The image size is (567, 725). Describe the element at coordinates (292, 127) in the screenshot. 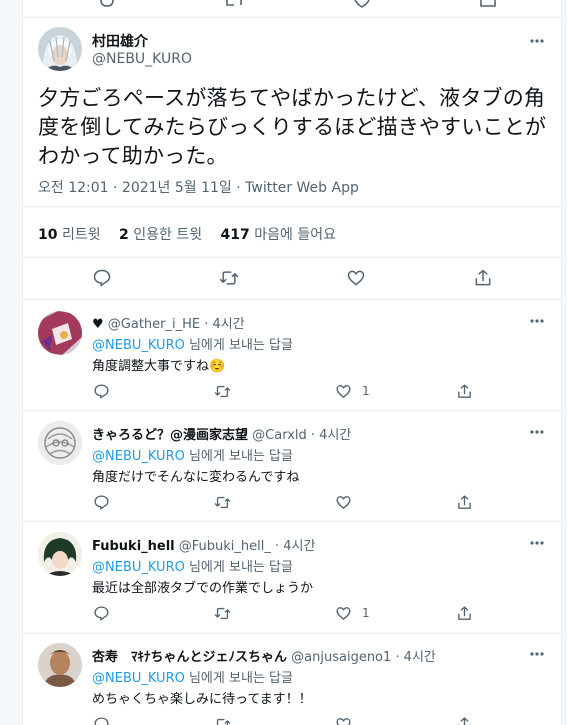

I see `tweet-text-line-2: 度を倒してみたらびっくりするほど描きやすいことが` at that location.